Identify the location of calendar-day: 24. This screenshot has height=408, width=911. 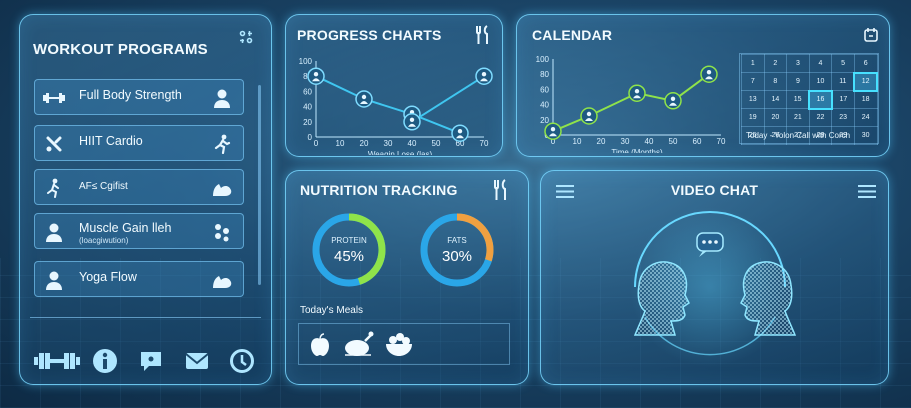
(865, 117).